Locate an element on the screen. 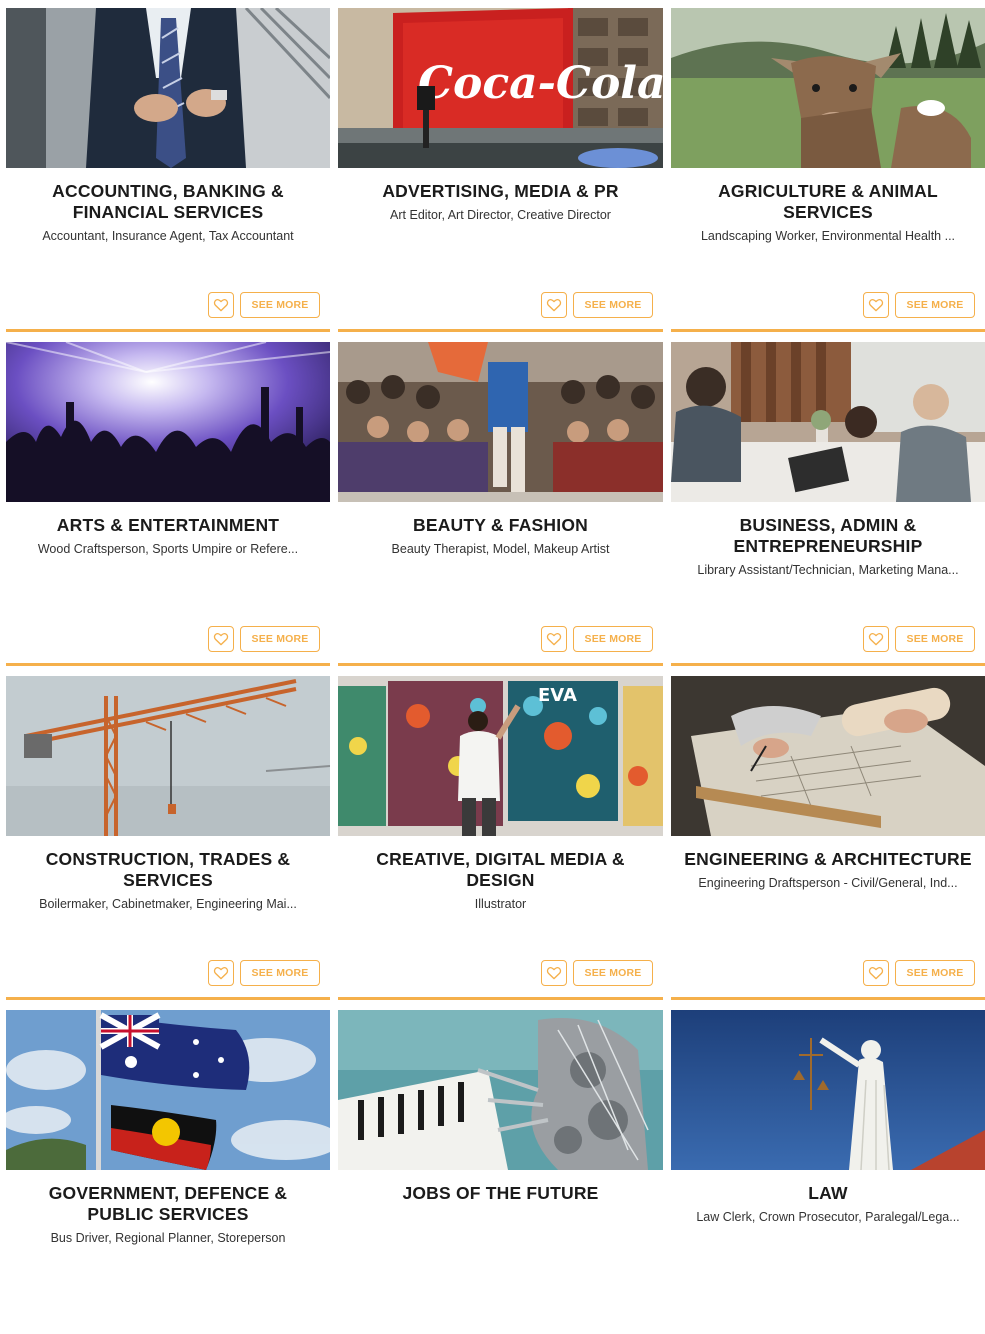 This screenshot has width=985, height=1334. category-title: ADVERTISING, MEDIA & PR is located at coordinates (500, 191).